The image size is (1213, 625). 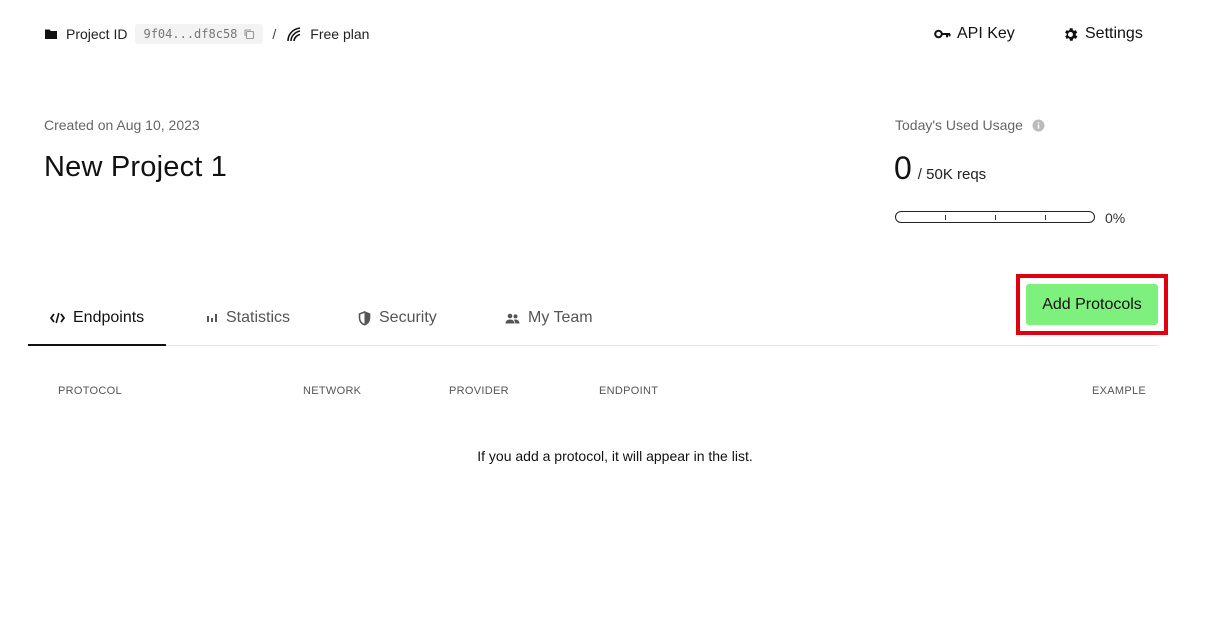 I want to click on plan-label: Free plan, so click(x=339, y=34).